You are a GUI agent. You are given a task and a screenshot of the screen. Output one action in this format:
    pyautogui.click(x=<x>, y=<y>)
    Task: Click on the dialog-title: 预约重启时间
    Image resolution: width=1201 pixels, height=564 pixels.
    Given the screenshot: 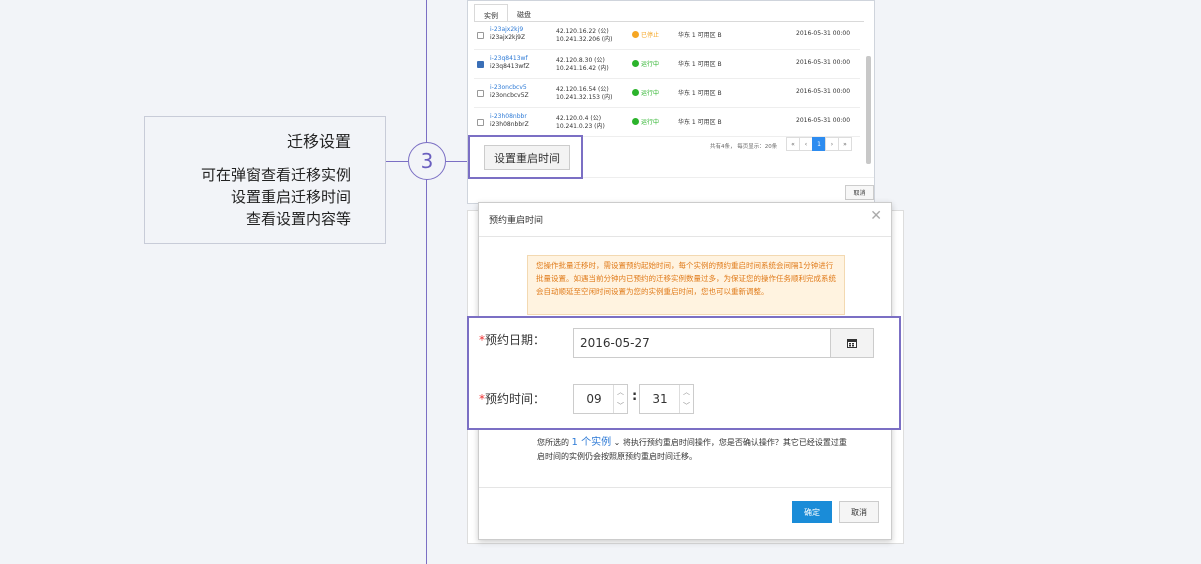 What is the action you would take?
    pyautogui.click(x=516, y=221)
    